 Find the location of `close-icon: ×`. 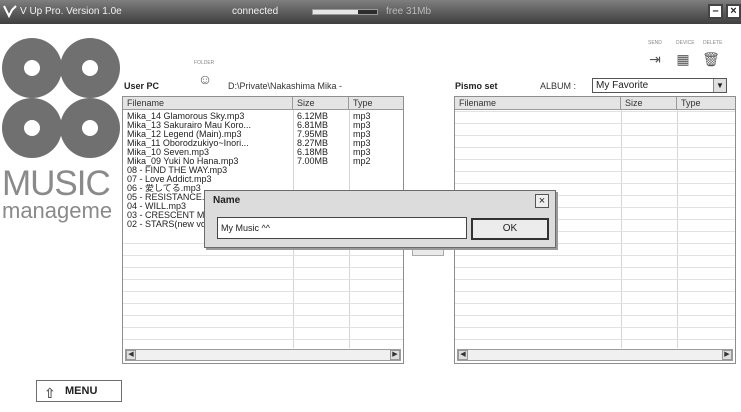

close-icon: × is located at coordinates (542, 201).